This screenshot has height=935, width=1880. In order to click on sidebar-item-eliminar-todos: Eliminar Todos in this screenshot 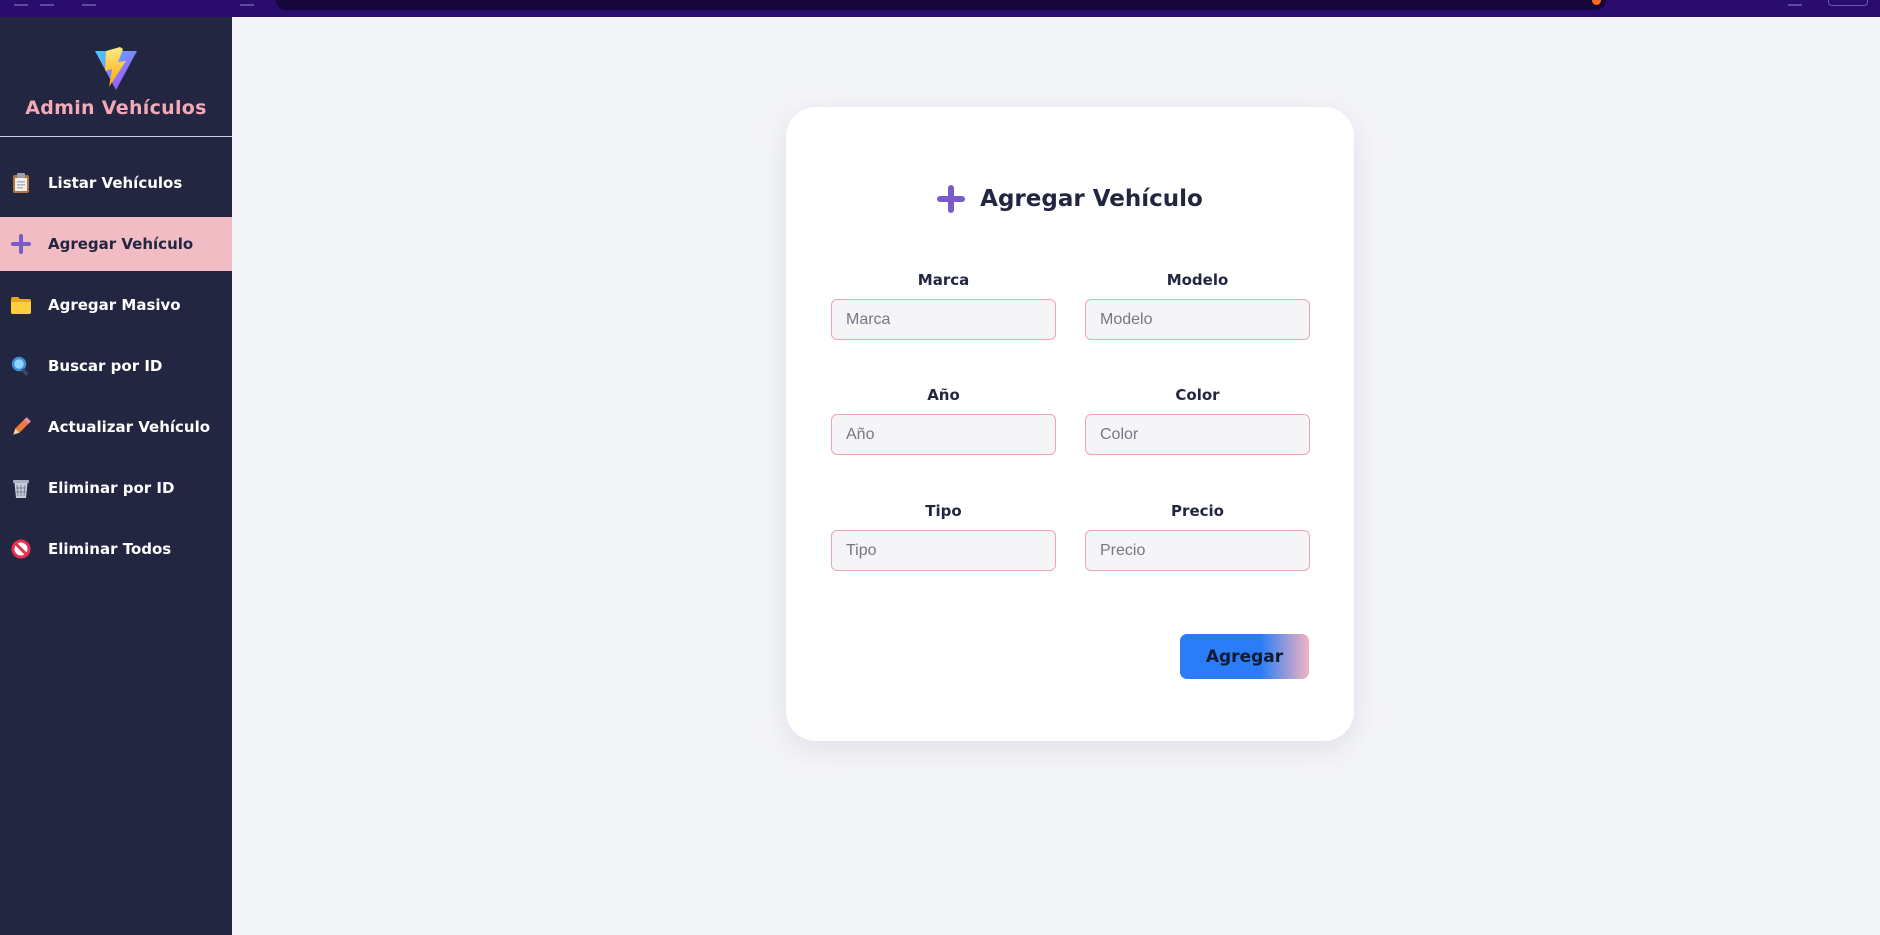, I will do `click(116, 549)`.